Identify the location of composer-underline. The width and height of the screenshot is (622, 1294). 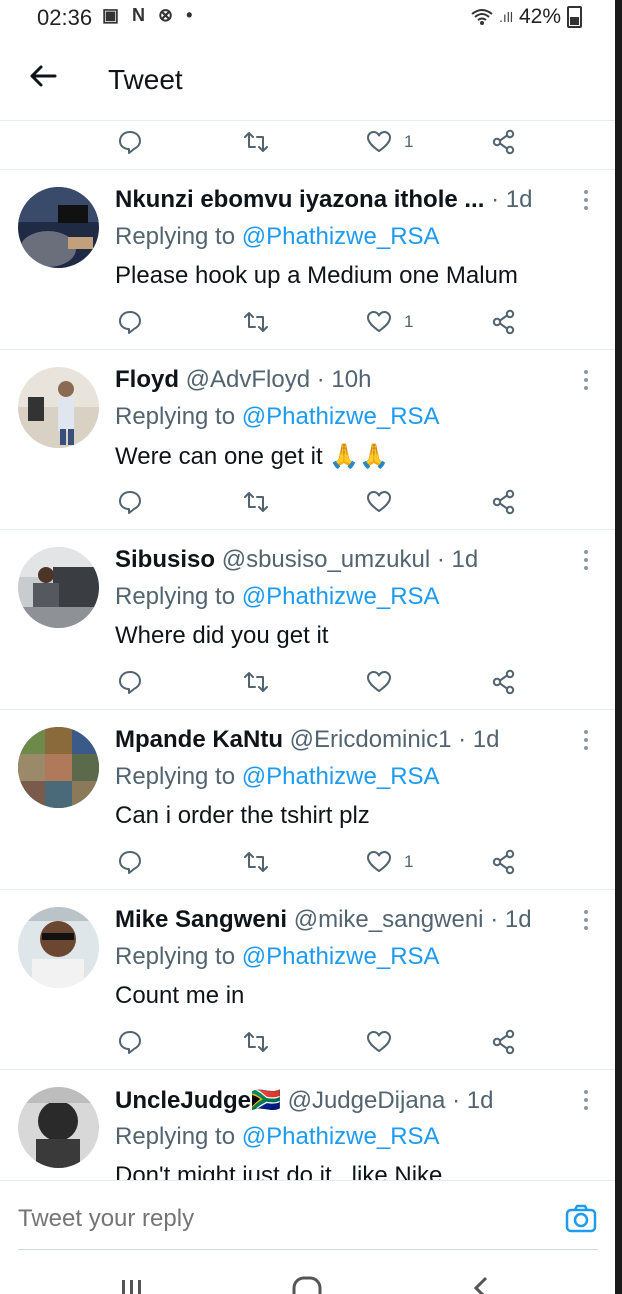
(308, 1249).